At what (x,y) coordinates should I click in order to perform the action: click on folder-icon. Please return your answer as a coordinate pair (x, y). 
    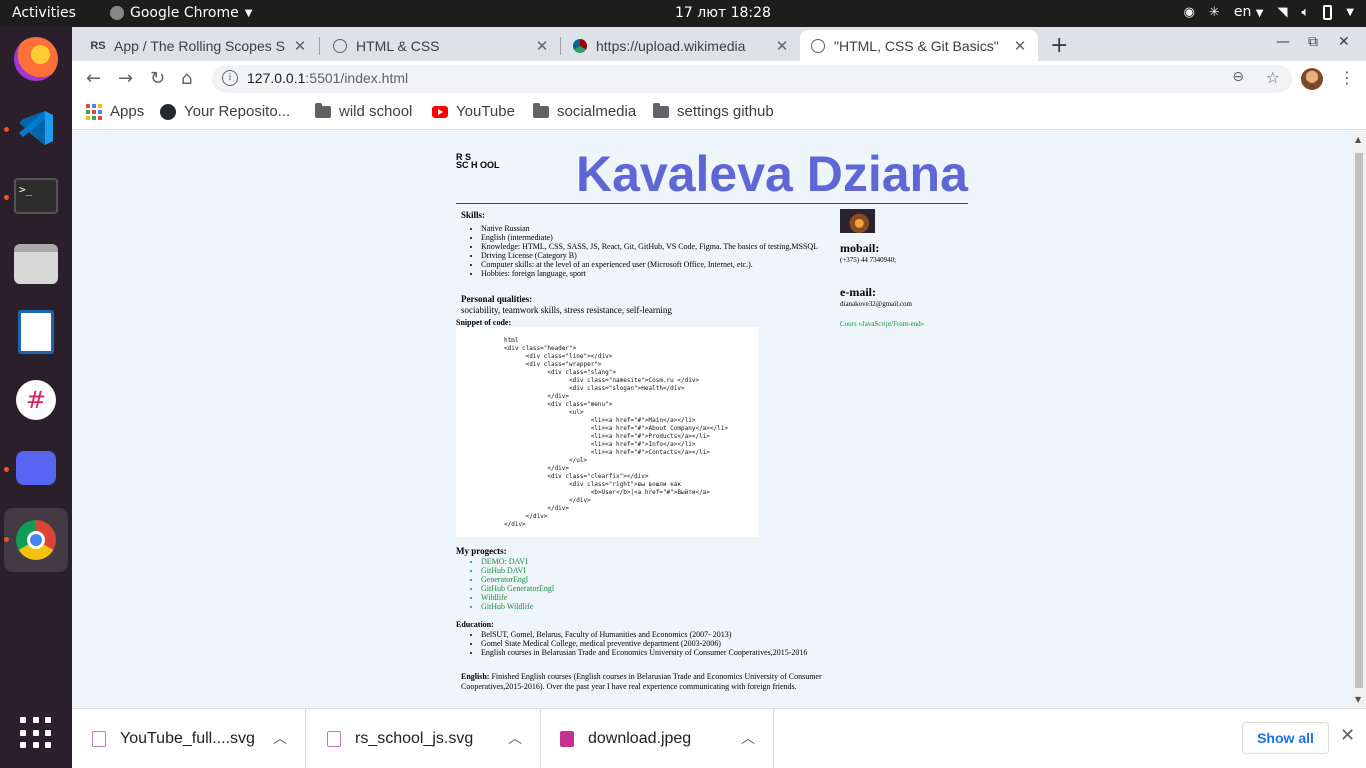
    Looking at the image, I should click on (323, 110).